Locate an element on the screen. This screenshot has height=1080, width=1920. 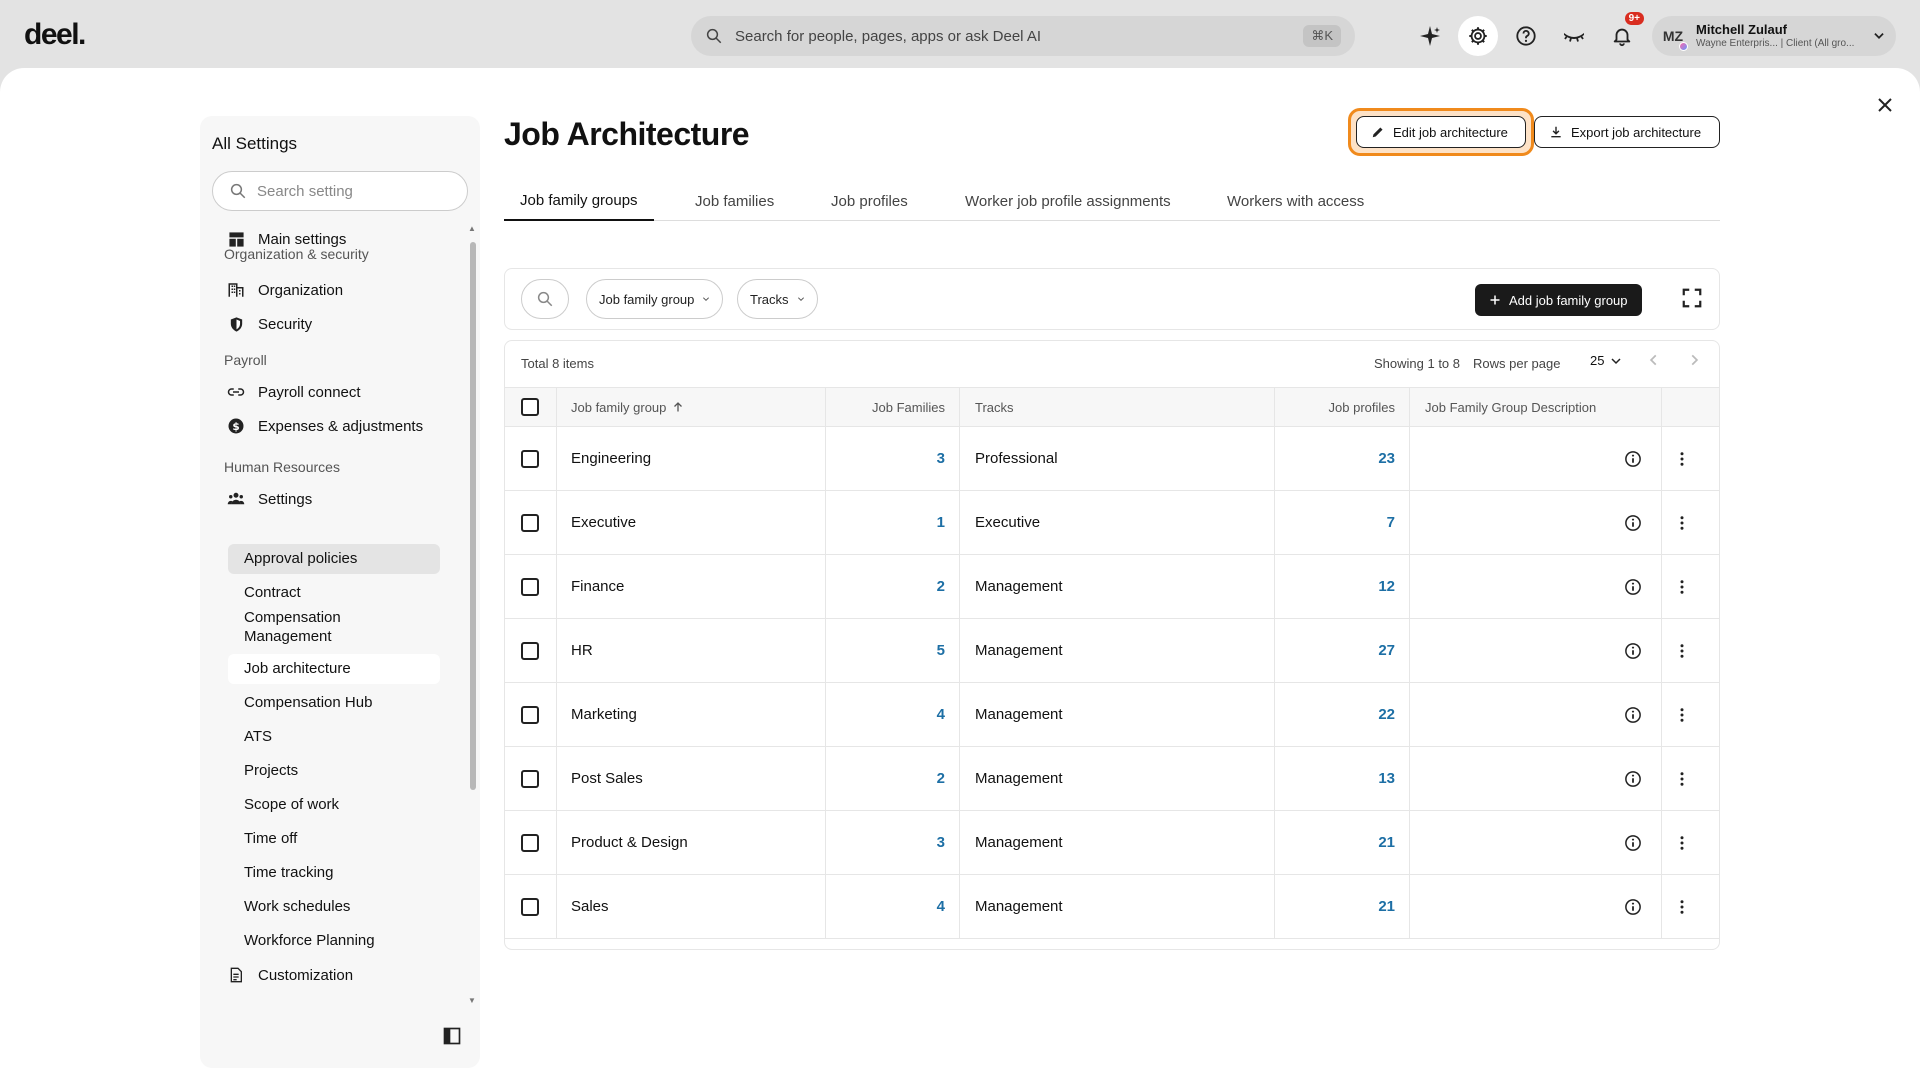
sidebar-item-approval-policies: Approval policies is located at coordinates (334, 559).